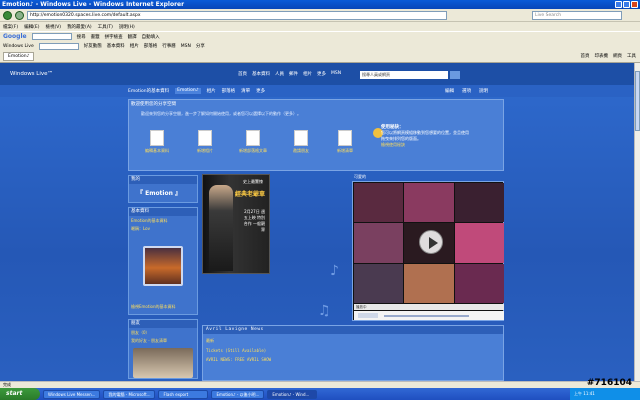  Describe the element at coordinates (95, 37) in the screenshot. I see `google-item: 書籤` at that location.